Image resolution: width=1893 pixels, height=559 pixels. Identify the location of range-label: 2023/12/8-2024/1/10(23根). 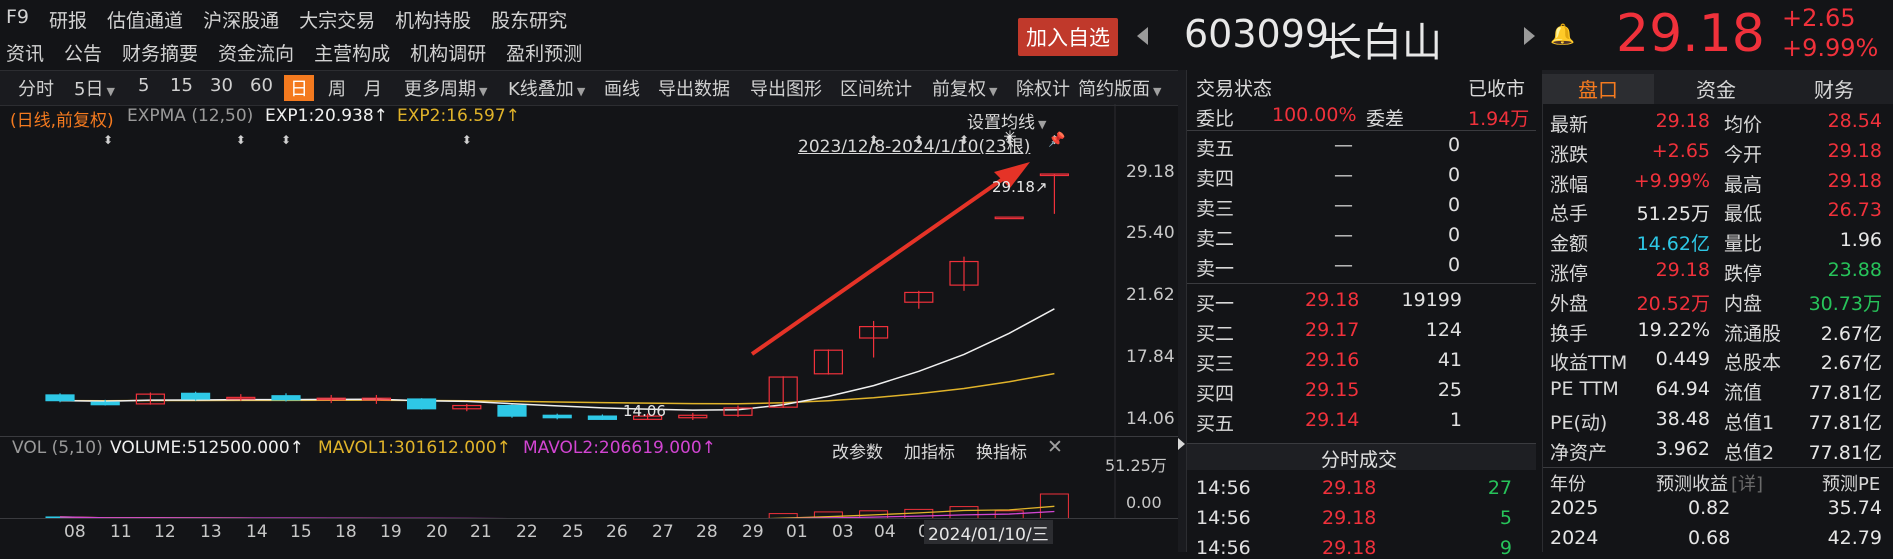
(914, 144).